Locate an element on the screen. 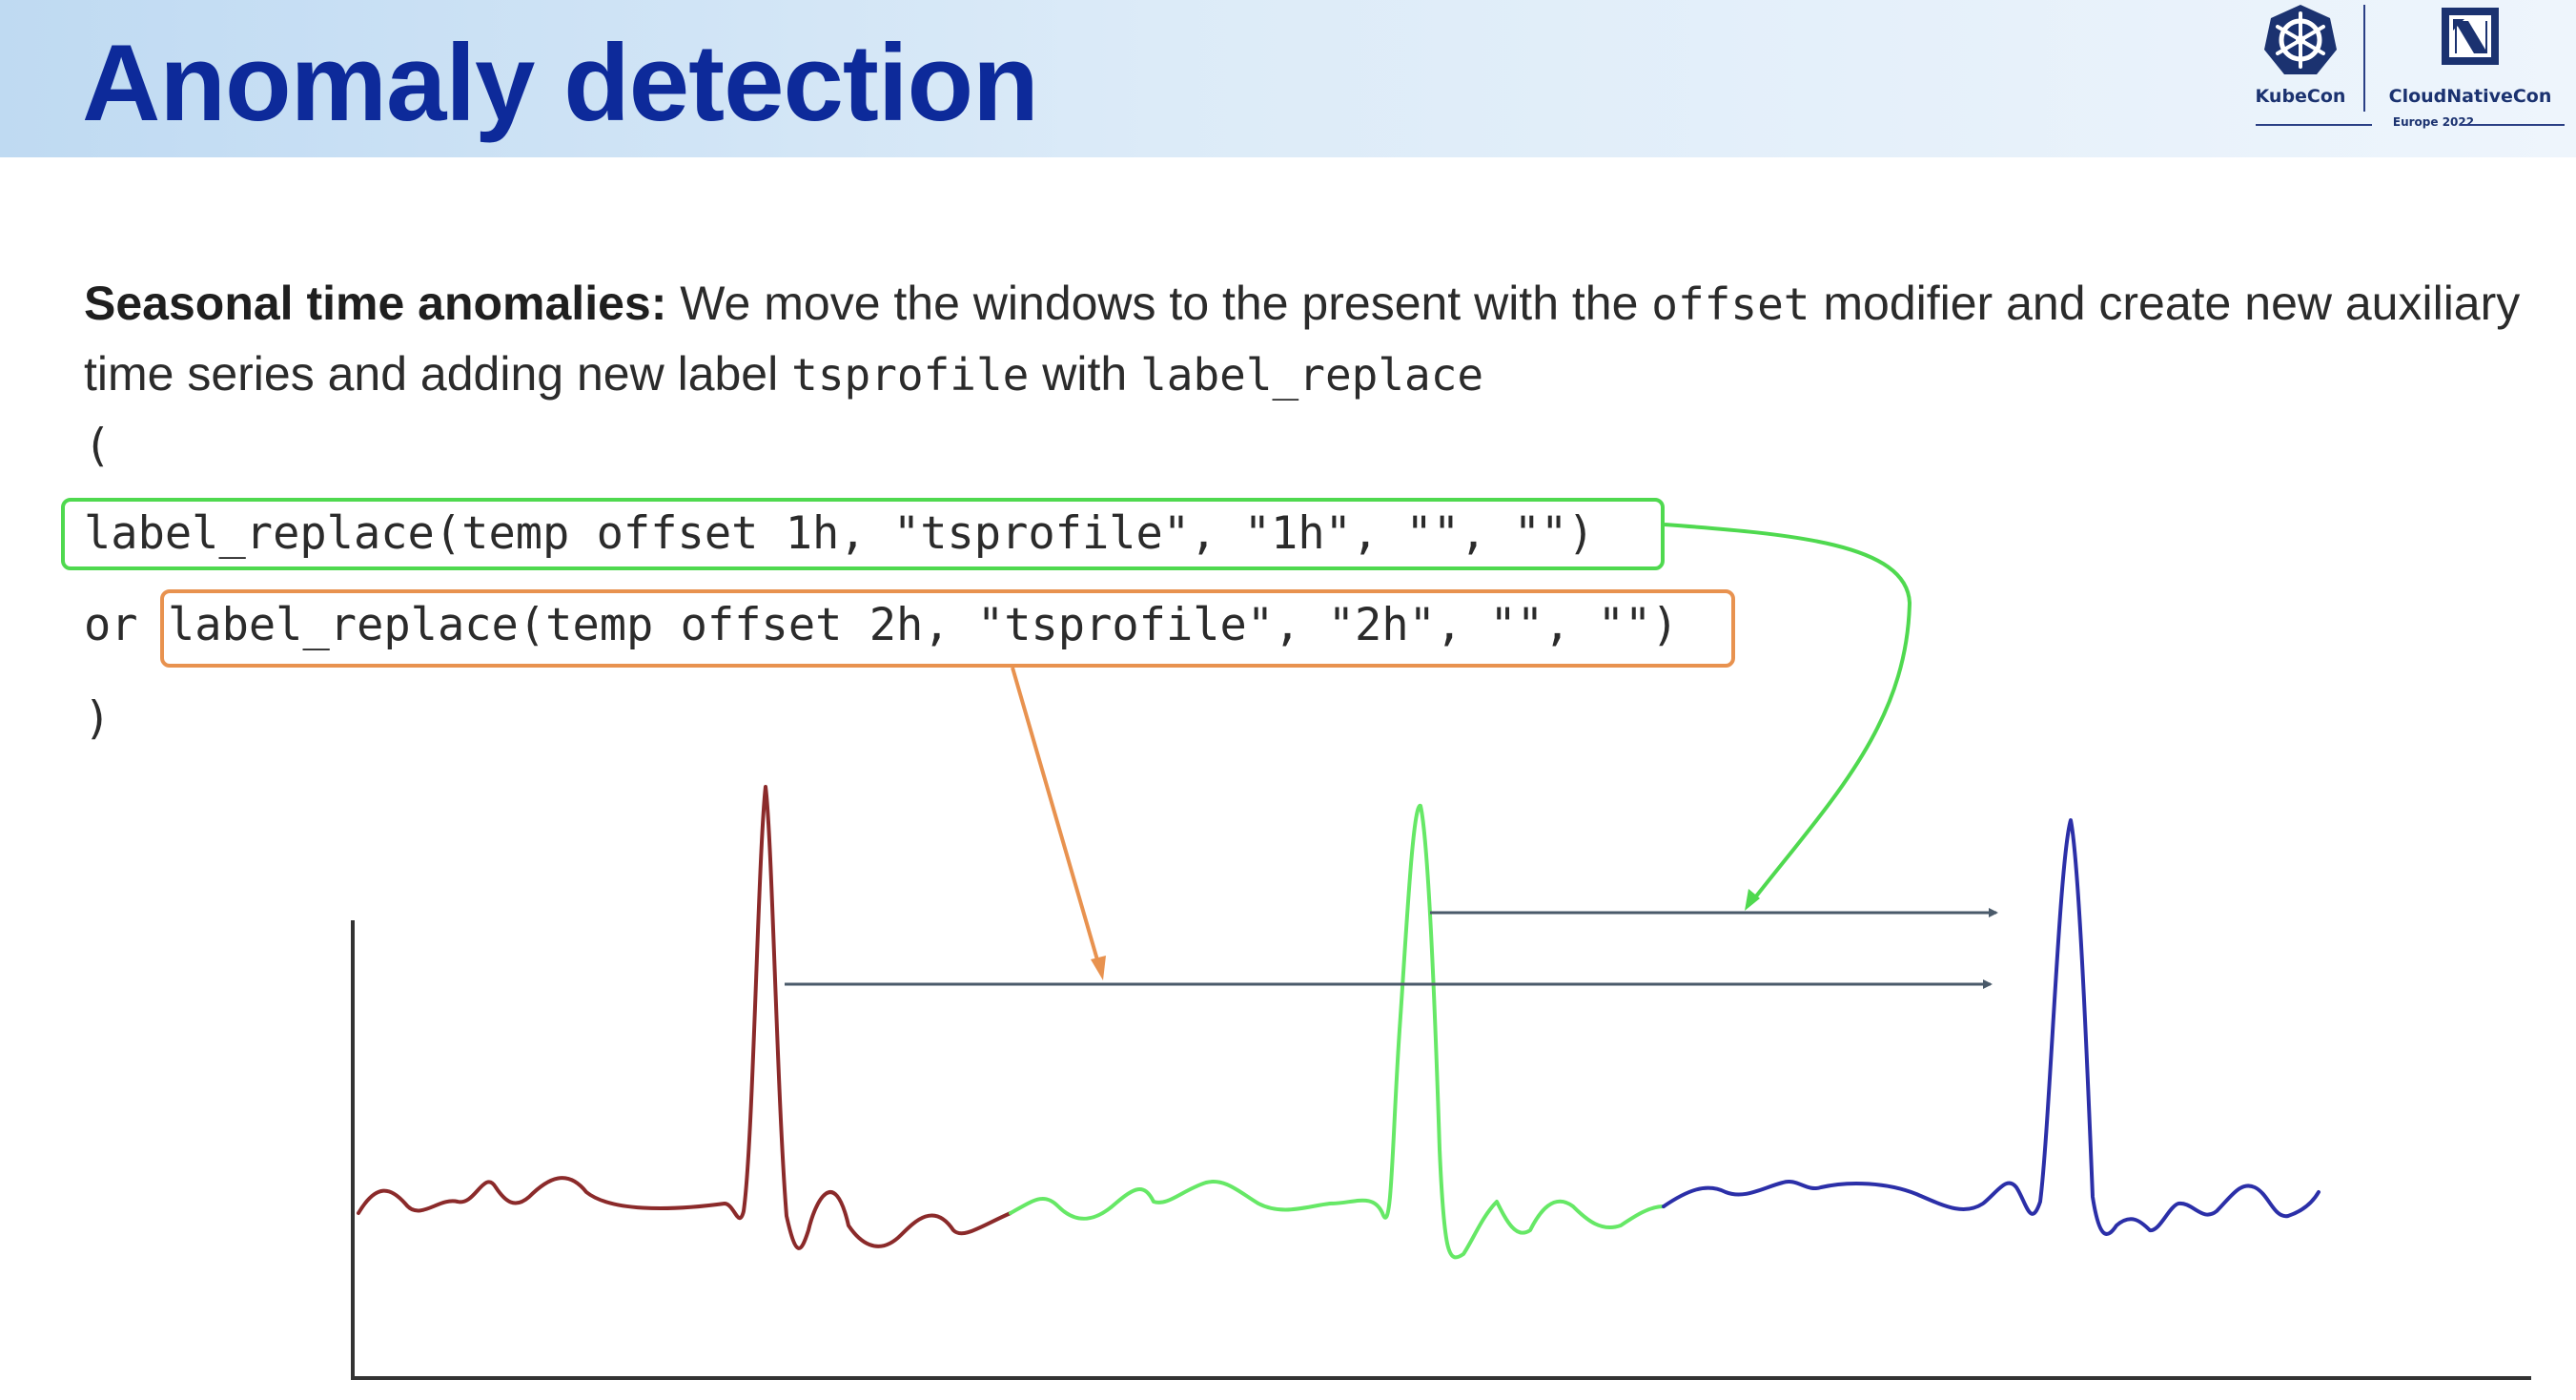 The image size is (2576, 1400). series-green is located at coordinates (1337, 1031).